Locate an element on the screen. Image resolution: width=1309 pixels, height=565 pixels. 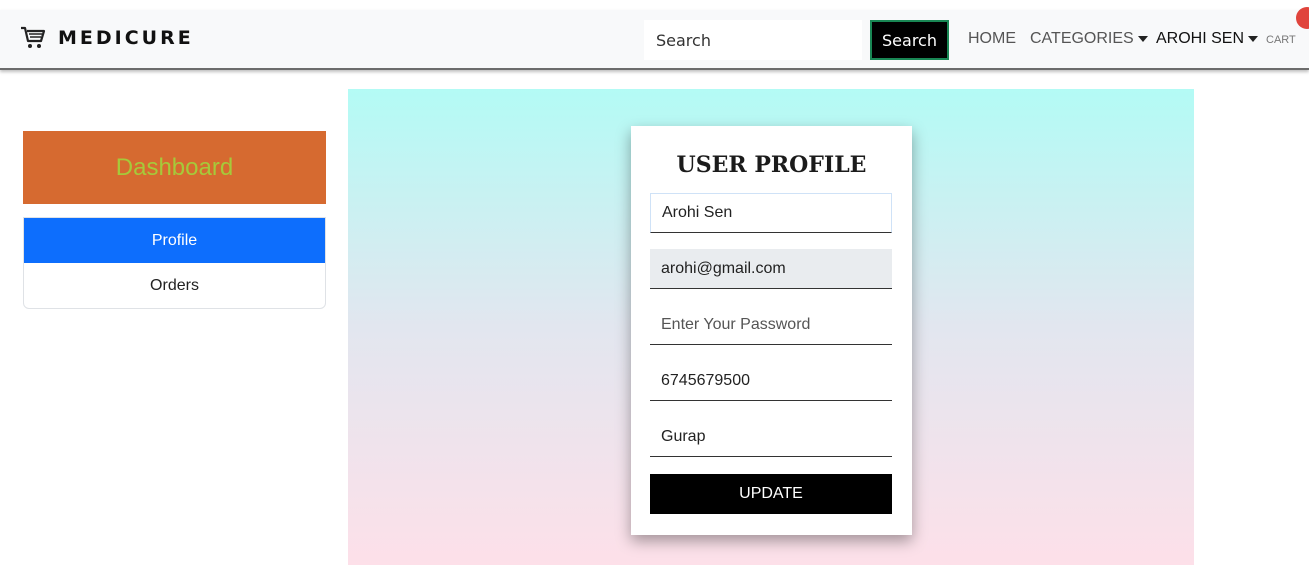
sidebar-item-orders: Orders is located at coordinates (174, 285).